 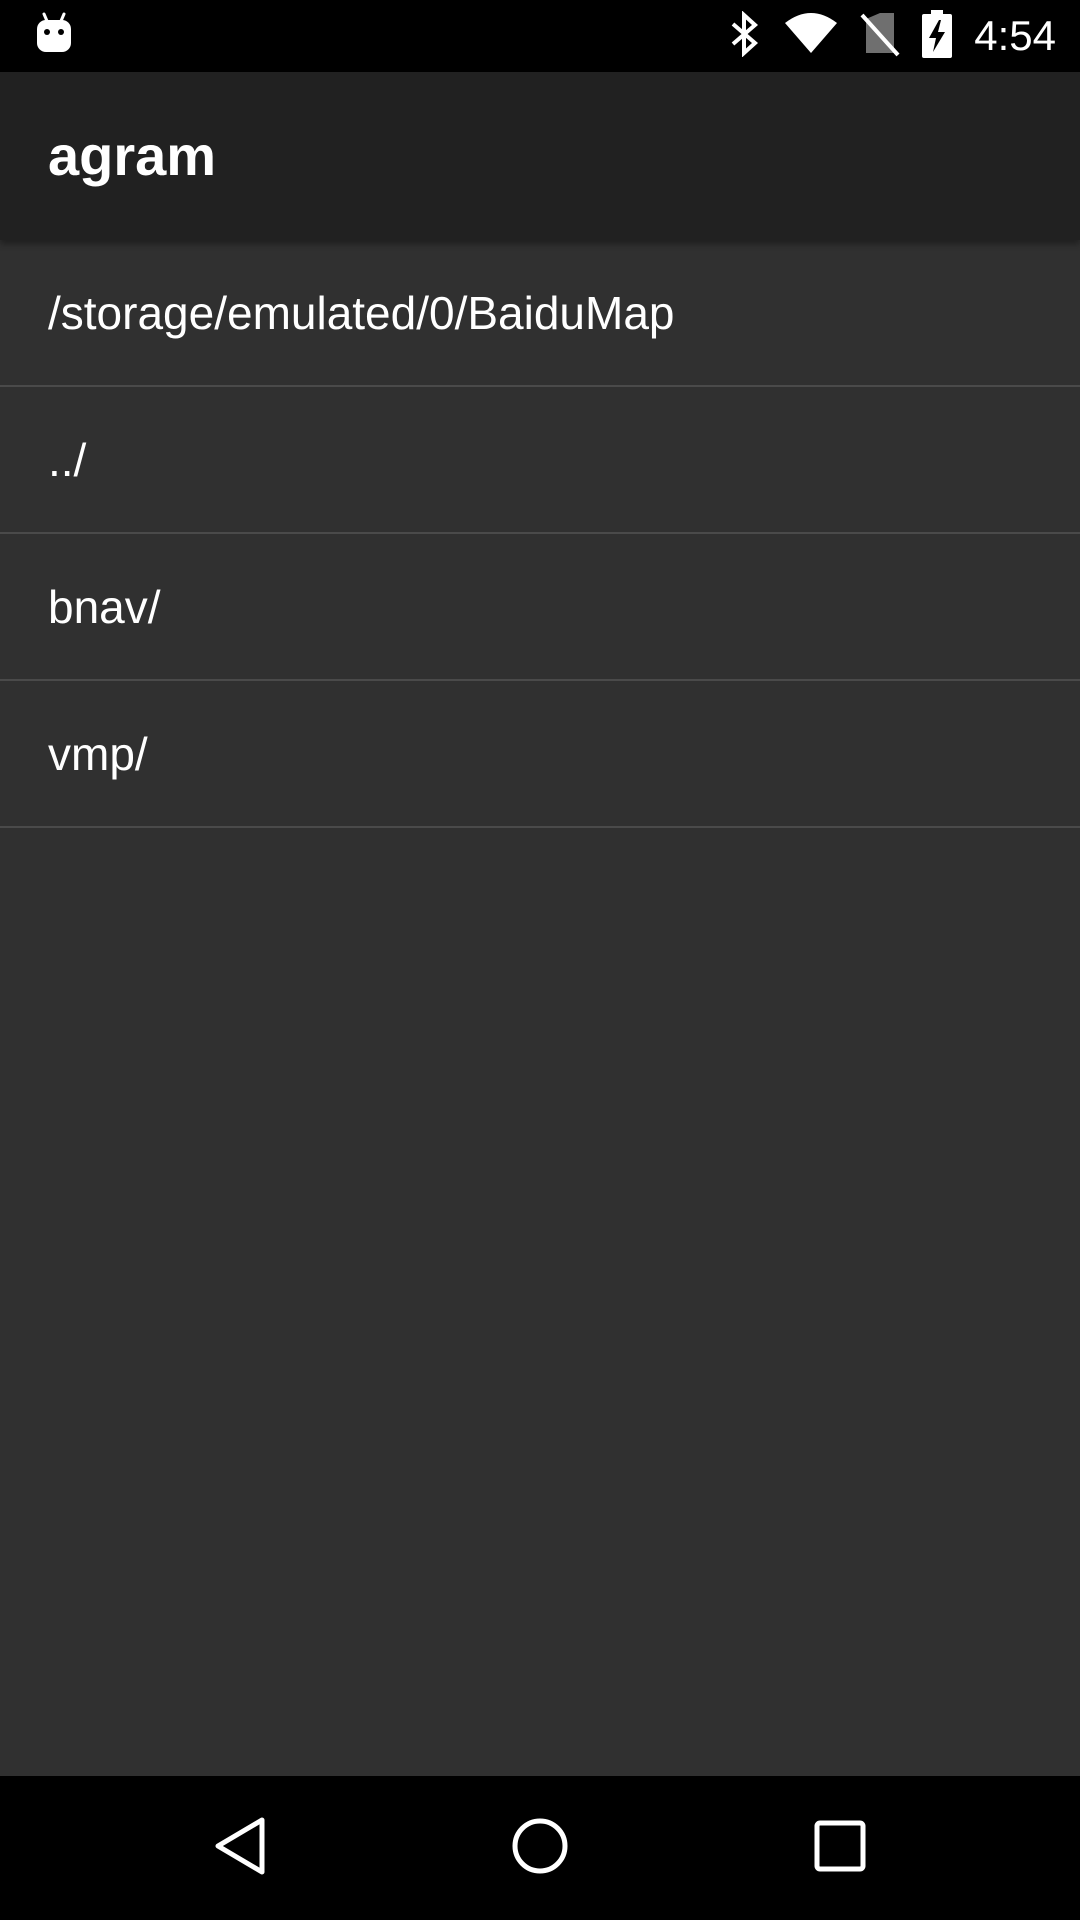 I want to click on list-item-parent-directory: ../, so click(x=540, y=460).